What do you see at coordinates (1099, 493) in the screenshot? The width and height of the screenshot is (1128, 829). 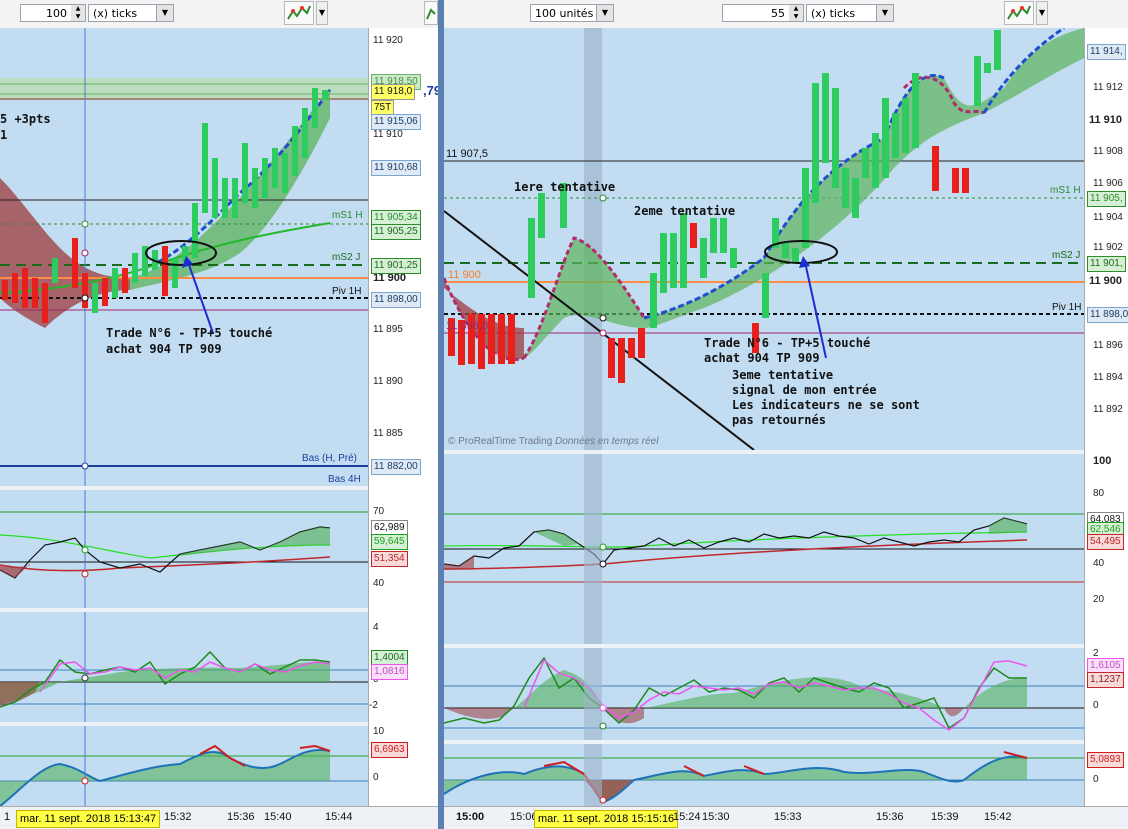 I see `right-ind1-tick: 80` at bounding box center [1099, 493].